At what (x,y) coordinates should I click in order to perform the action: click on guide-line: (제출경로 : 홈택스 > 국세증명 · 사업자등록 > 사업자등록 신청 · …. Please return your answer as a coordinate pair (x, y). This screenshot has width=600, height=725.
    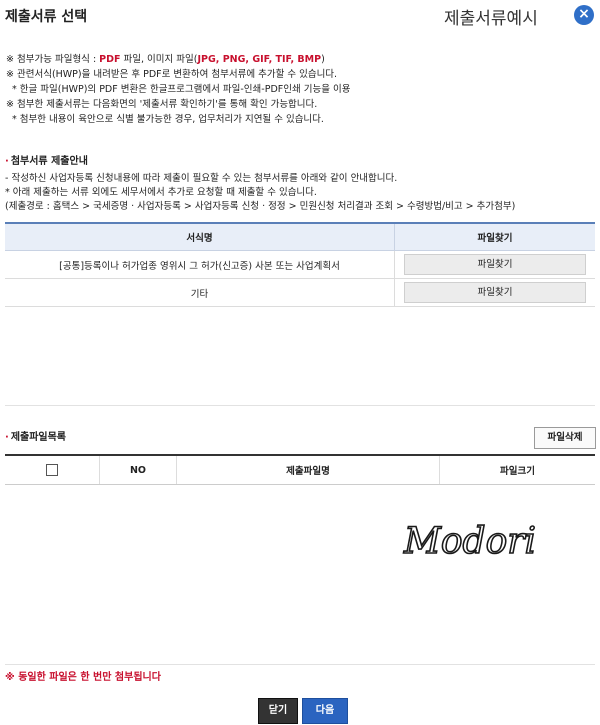
    Looking at the image, I should click on (260, 206).